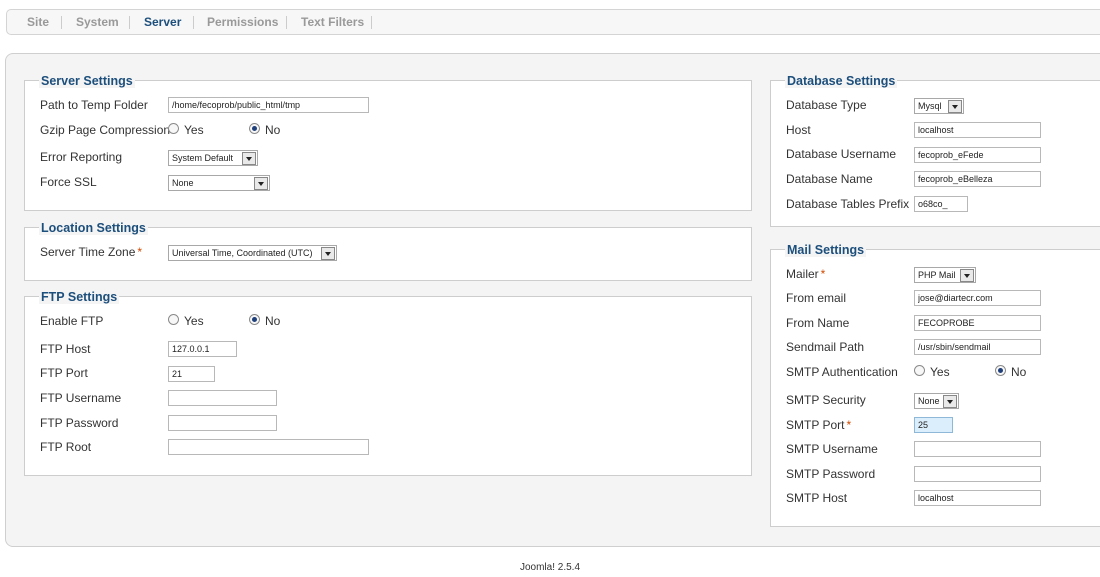  Describe the element at coordinates (173, 319) in the screenshot. I see `enable-ftp-yes-radio` at that location.